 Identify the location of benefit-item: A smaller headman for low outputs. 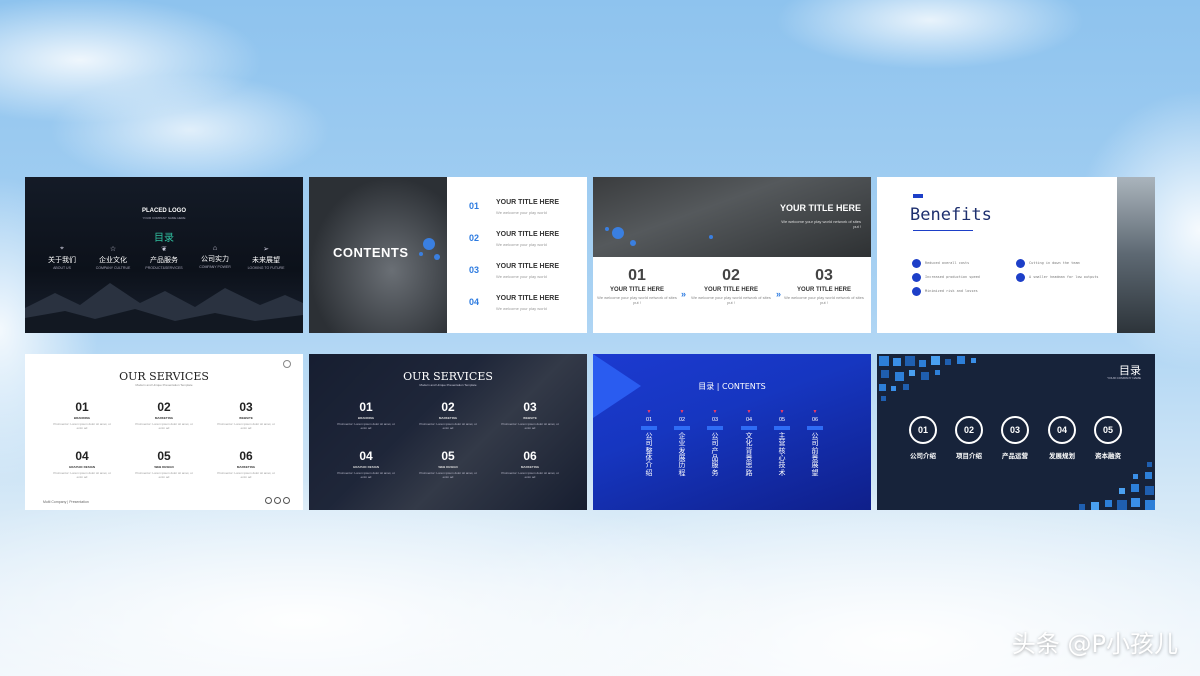
(1071, 278).